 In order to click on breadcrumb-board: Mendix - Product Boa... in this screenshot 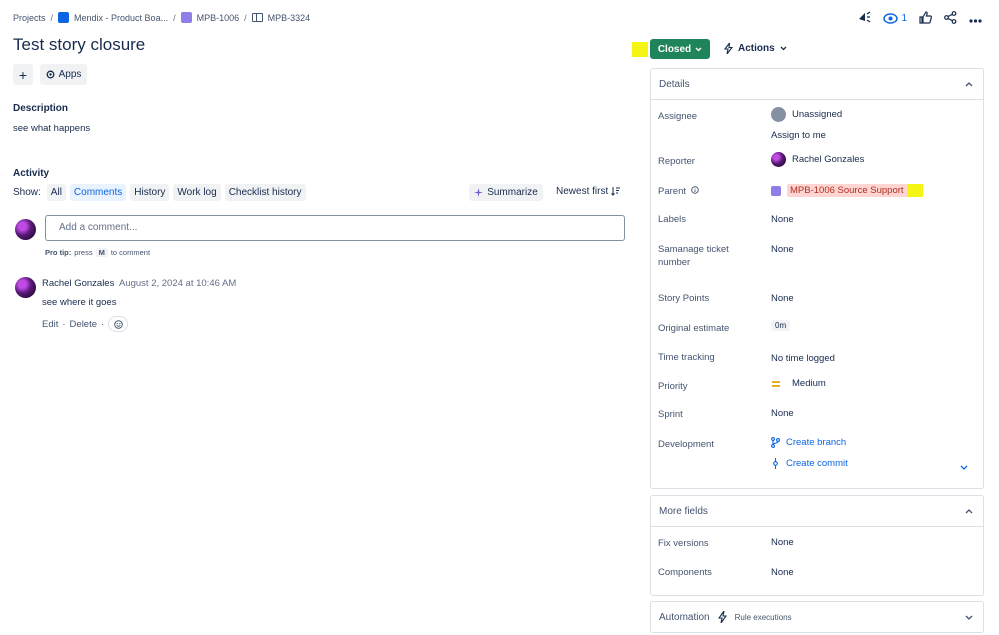, I will do `click(121, 18)`.